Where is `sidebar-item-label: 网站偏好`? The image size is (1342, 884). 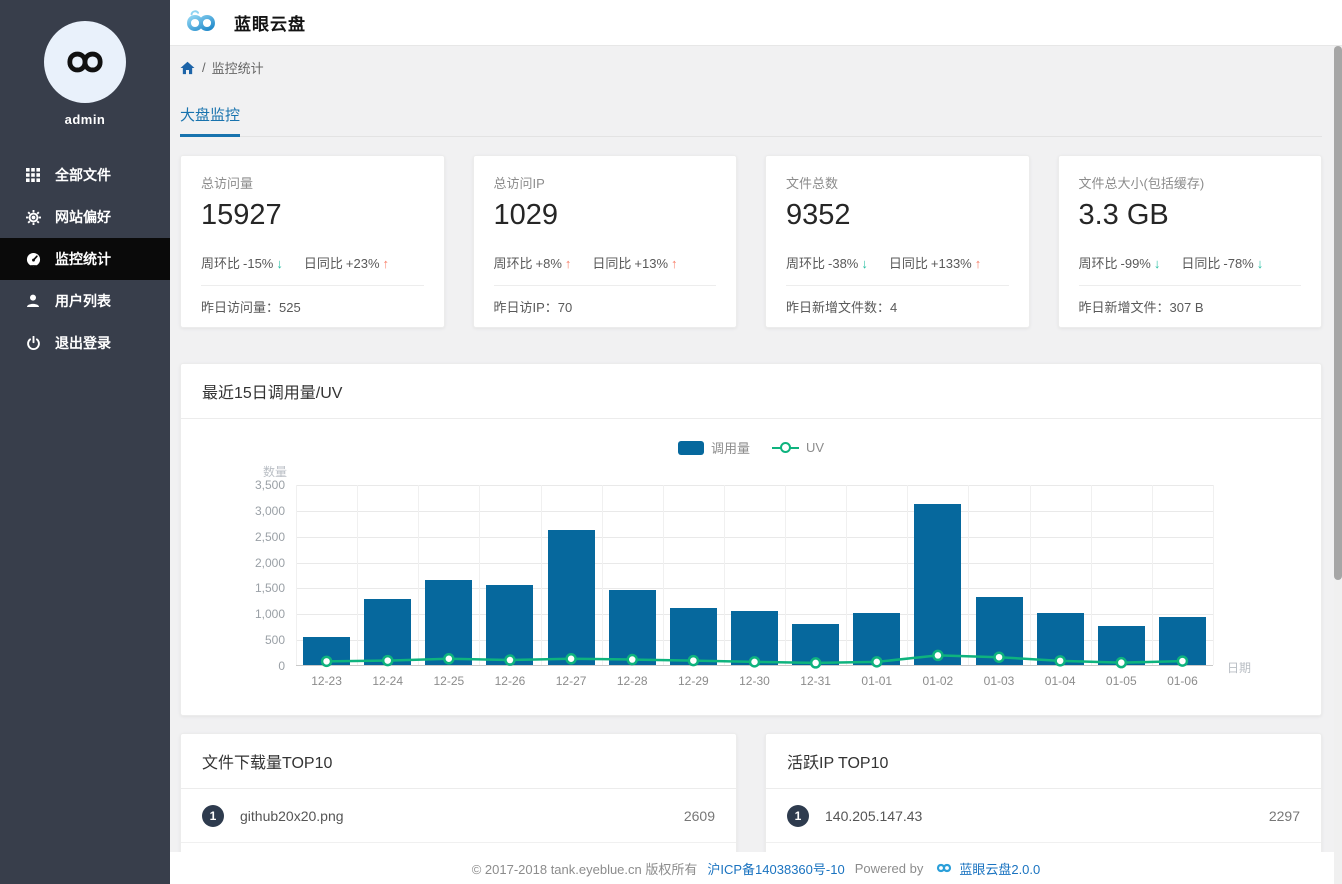 sidebar-item-label: 网站偏好 is located at coordinates (83, 217).